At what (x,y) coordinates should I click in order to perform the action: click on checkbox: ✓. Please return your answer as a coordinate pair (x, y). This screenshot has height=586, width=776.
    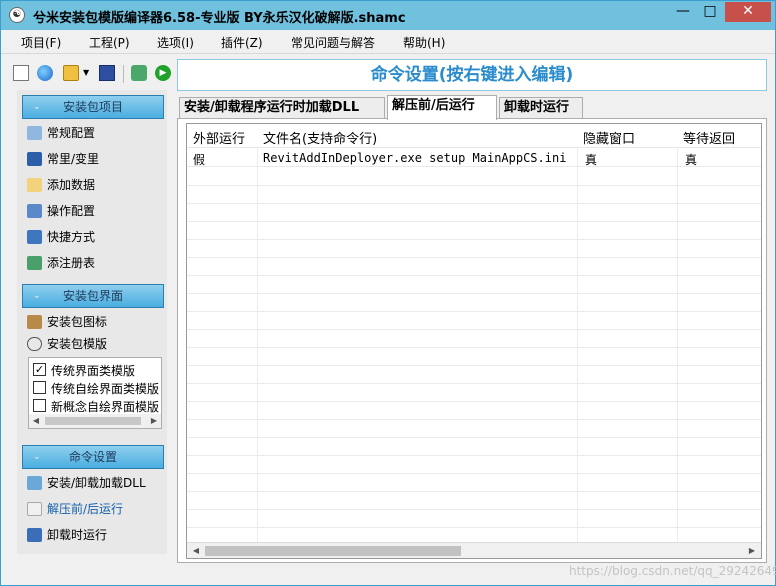
    Looking at the image, I should click on (39, 369).